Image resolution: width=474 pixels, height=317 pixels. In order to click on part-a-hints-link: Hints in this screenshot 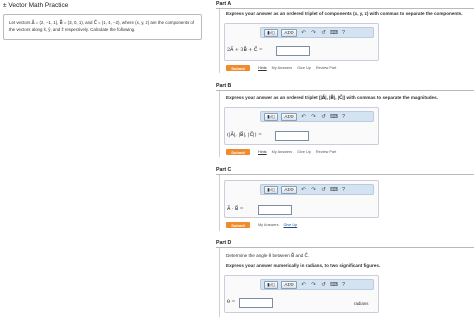, I will do `click(262, 68)`.